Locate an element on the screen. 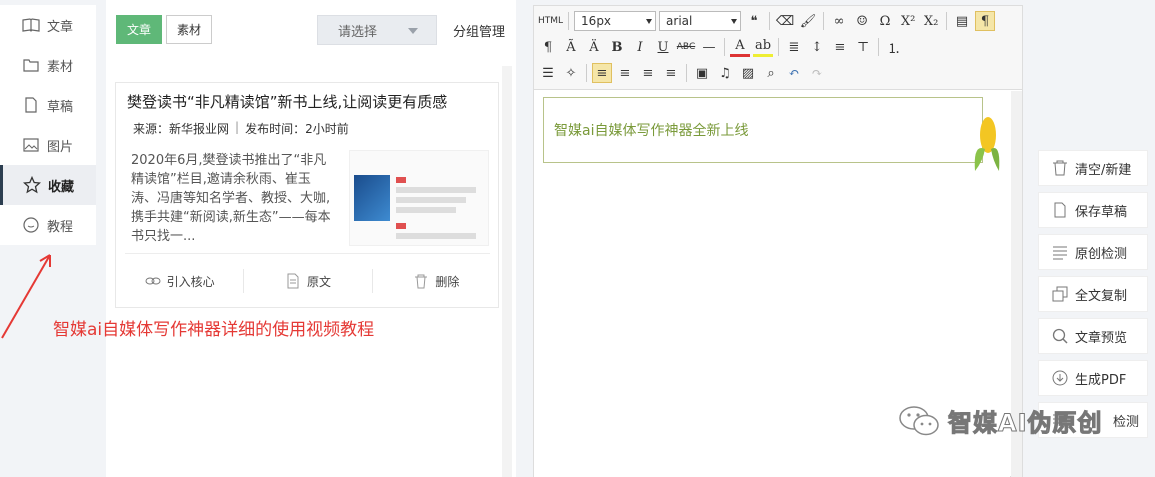 This screenshot has width=1155, height=477. original-button: 原文 is located at coordinates (308, 281).